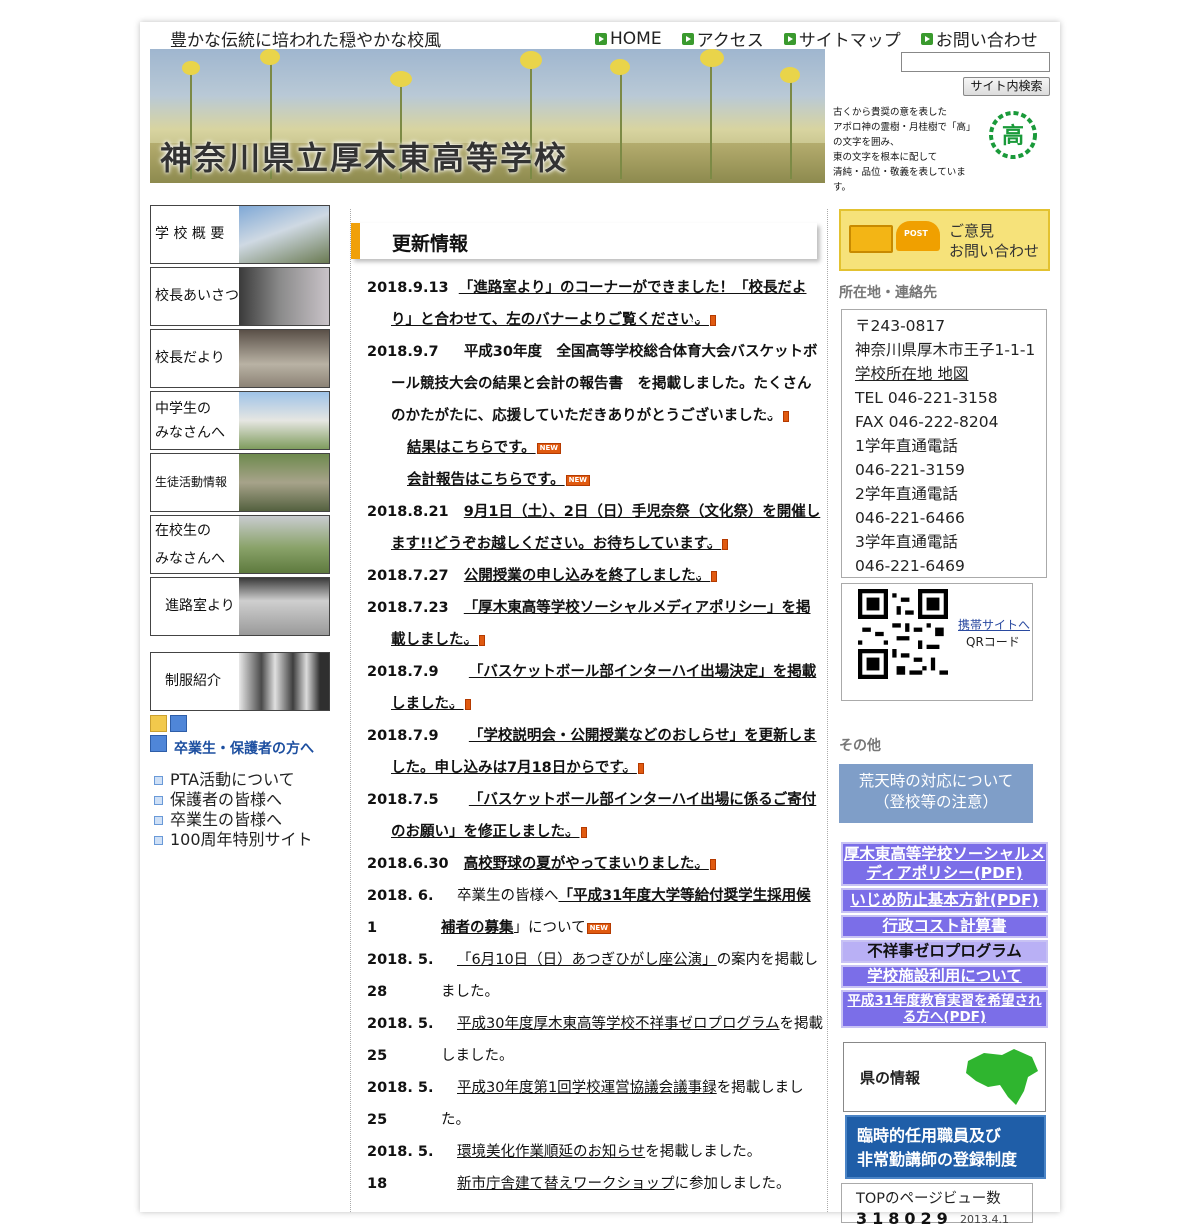  What do you see at coordinates (945, 1147) in the screenshot?
I see `recruit-banner: 臨時的任用職員及び 非常勤講師の登録制度` at bounding box center [945, 1147].